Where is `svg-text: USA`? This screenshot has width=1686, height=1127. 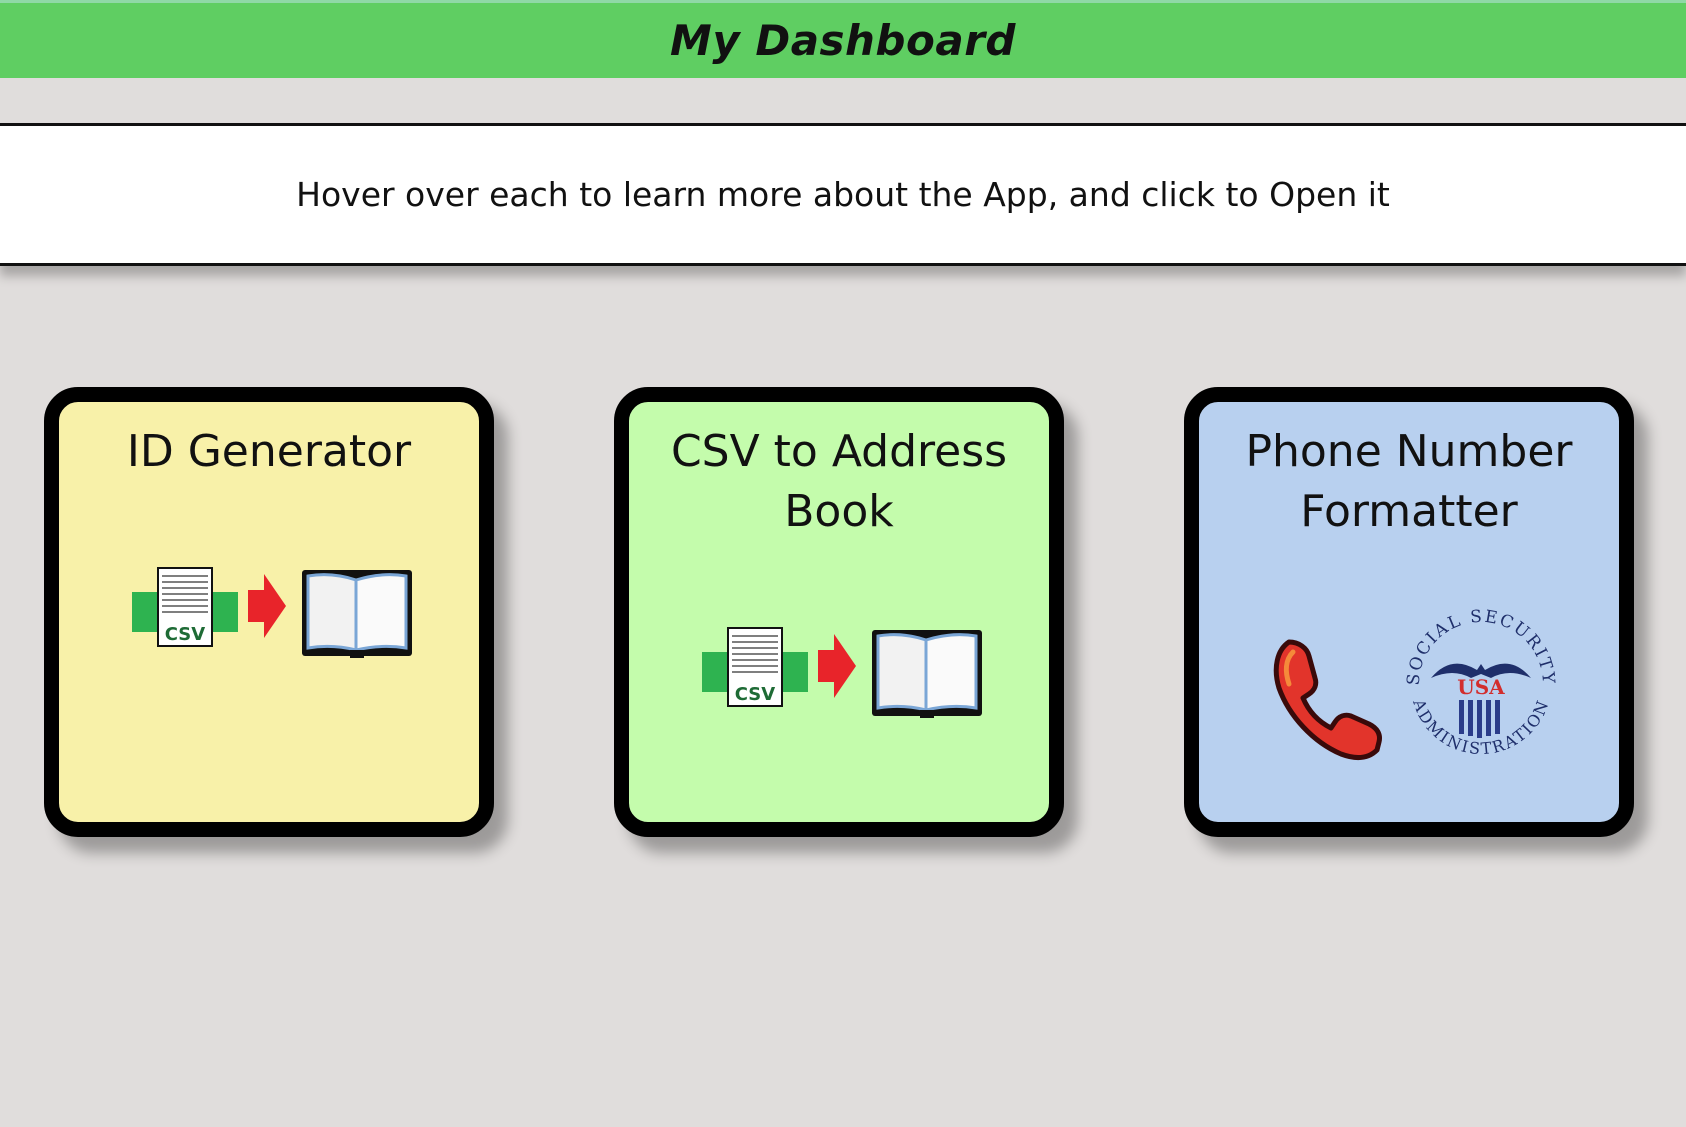
svg-text: USA is located at coordinates (1481, 687).